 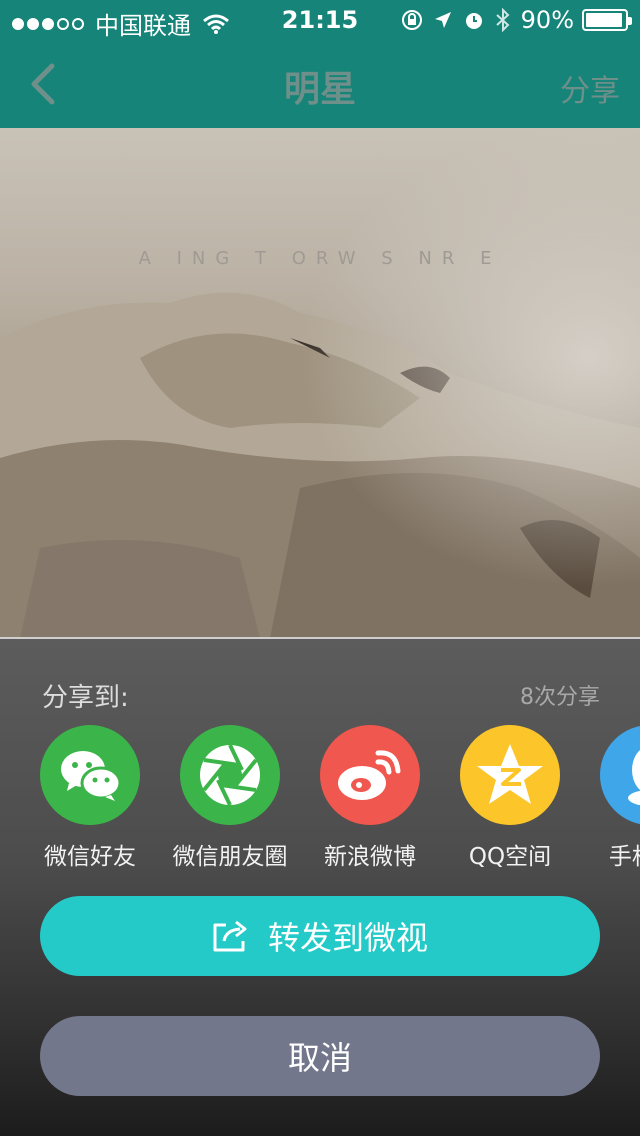 What do you see at coordinates (590, 88) in the screenshot?
I see `share-button: 分享` at bounding box center [590, 88].